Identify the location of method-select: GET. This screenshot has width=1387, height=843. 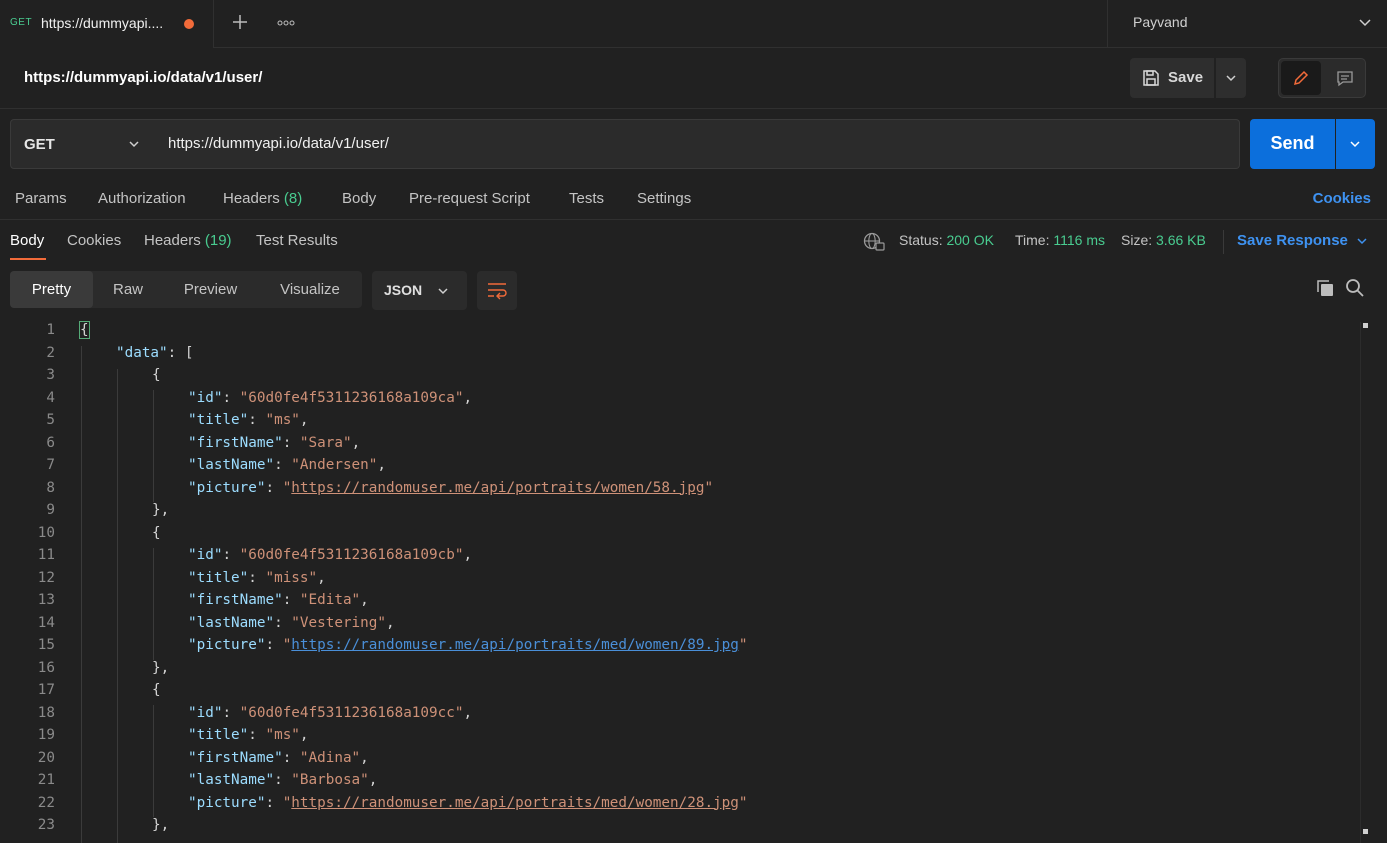
(82, 144).